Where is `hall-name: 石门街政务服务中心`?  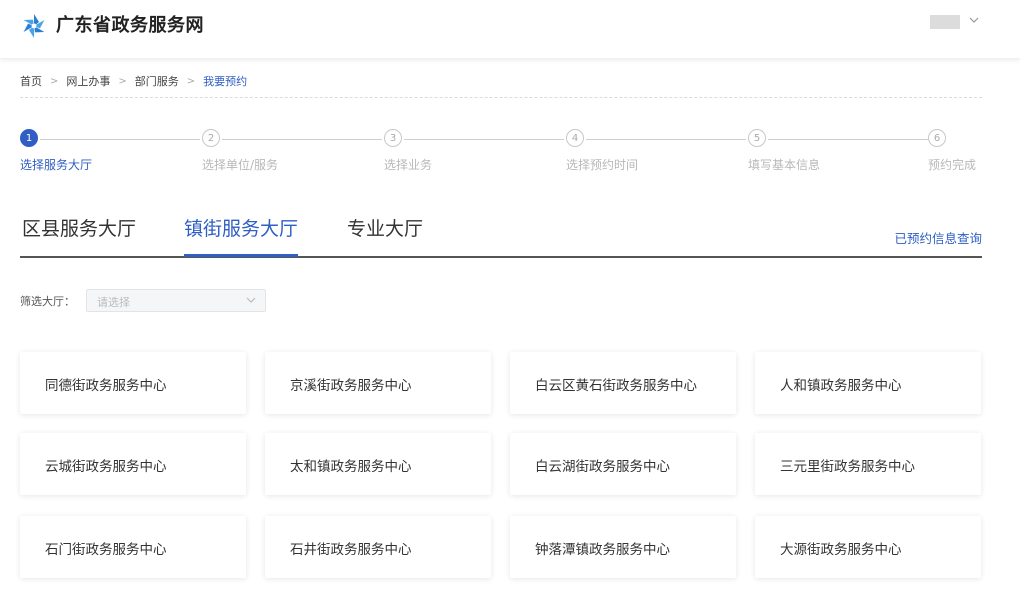
hall-name: 石门街政务服务中心 is located at coordinates (106, 550).